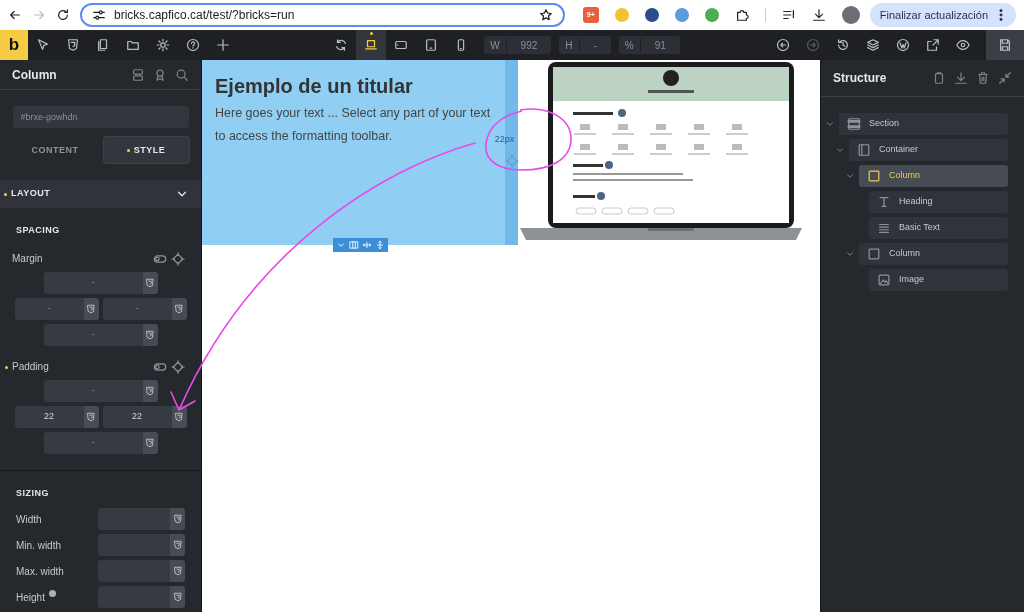 The height and width of the screenshot is (612, 1024). Describe the element at coordinates (38, 545) in the screenshot. I see `field-label: Min. width` at that location.